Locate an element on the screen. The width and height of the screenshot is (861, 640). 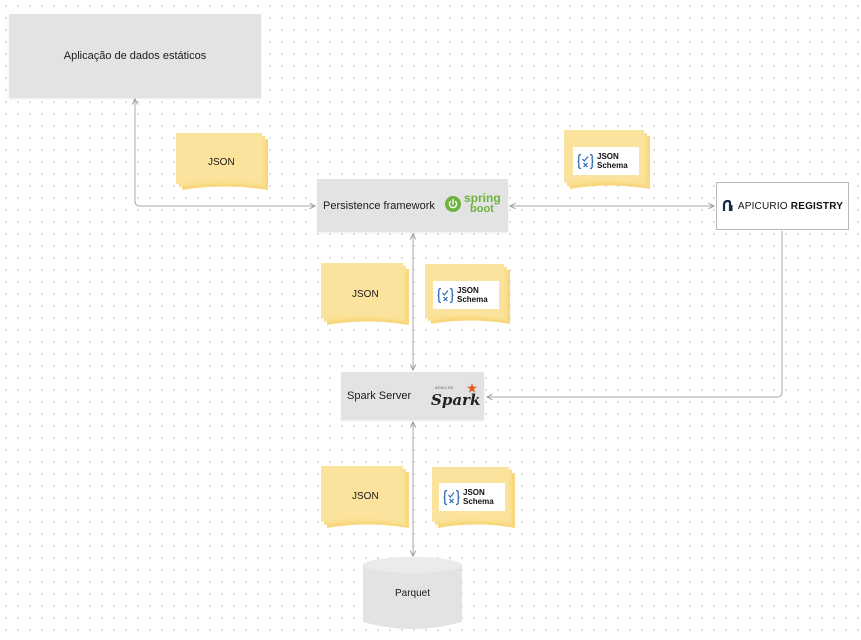
parquet-label: Parquet is located at coordinates (412, 593).